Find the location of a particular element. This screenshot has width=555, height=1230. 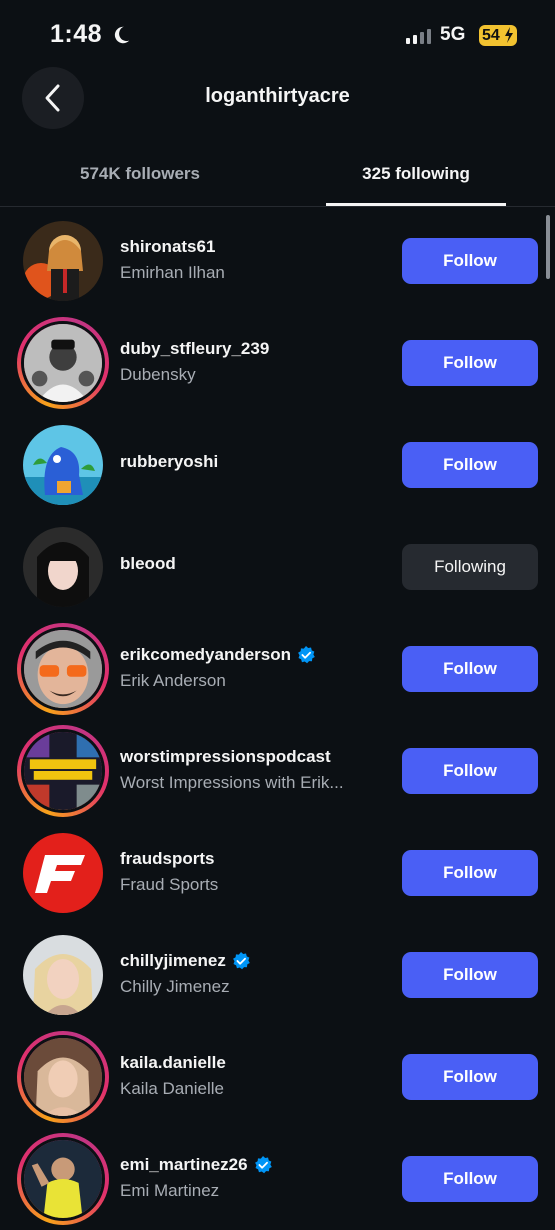

list-item: fraudsports Fraud Sports Follow is located at coordinates (277, 873).